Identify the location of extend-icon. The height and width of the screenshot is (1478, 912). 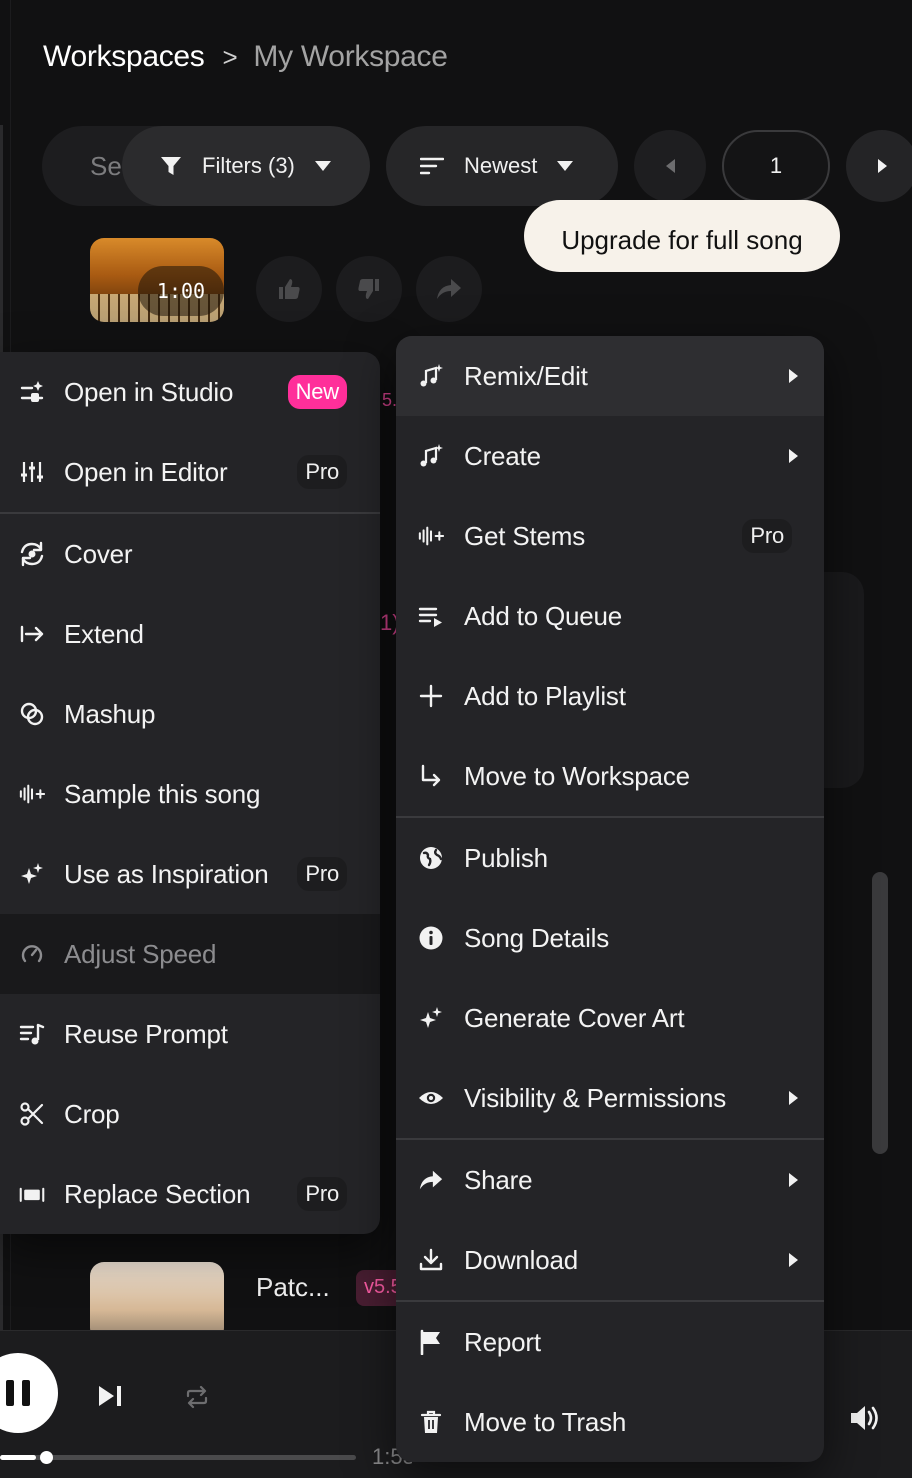
(32, 634).